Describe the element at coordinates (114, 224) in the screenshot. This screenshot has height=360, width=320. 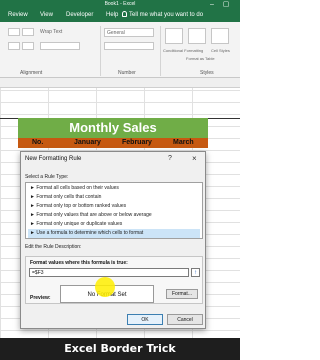
I see `rule-type-item: ► Format only unique or duplicate values` at that location.